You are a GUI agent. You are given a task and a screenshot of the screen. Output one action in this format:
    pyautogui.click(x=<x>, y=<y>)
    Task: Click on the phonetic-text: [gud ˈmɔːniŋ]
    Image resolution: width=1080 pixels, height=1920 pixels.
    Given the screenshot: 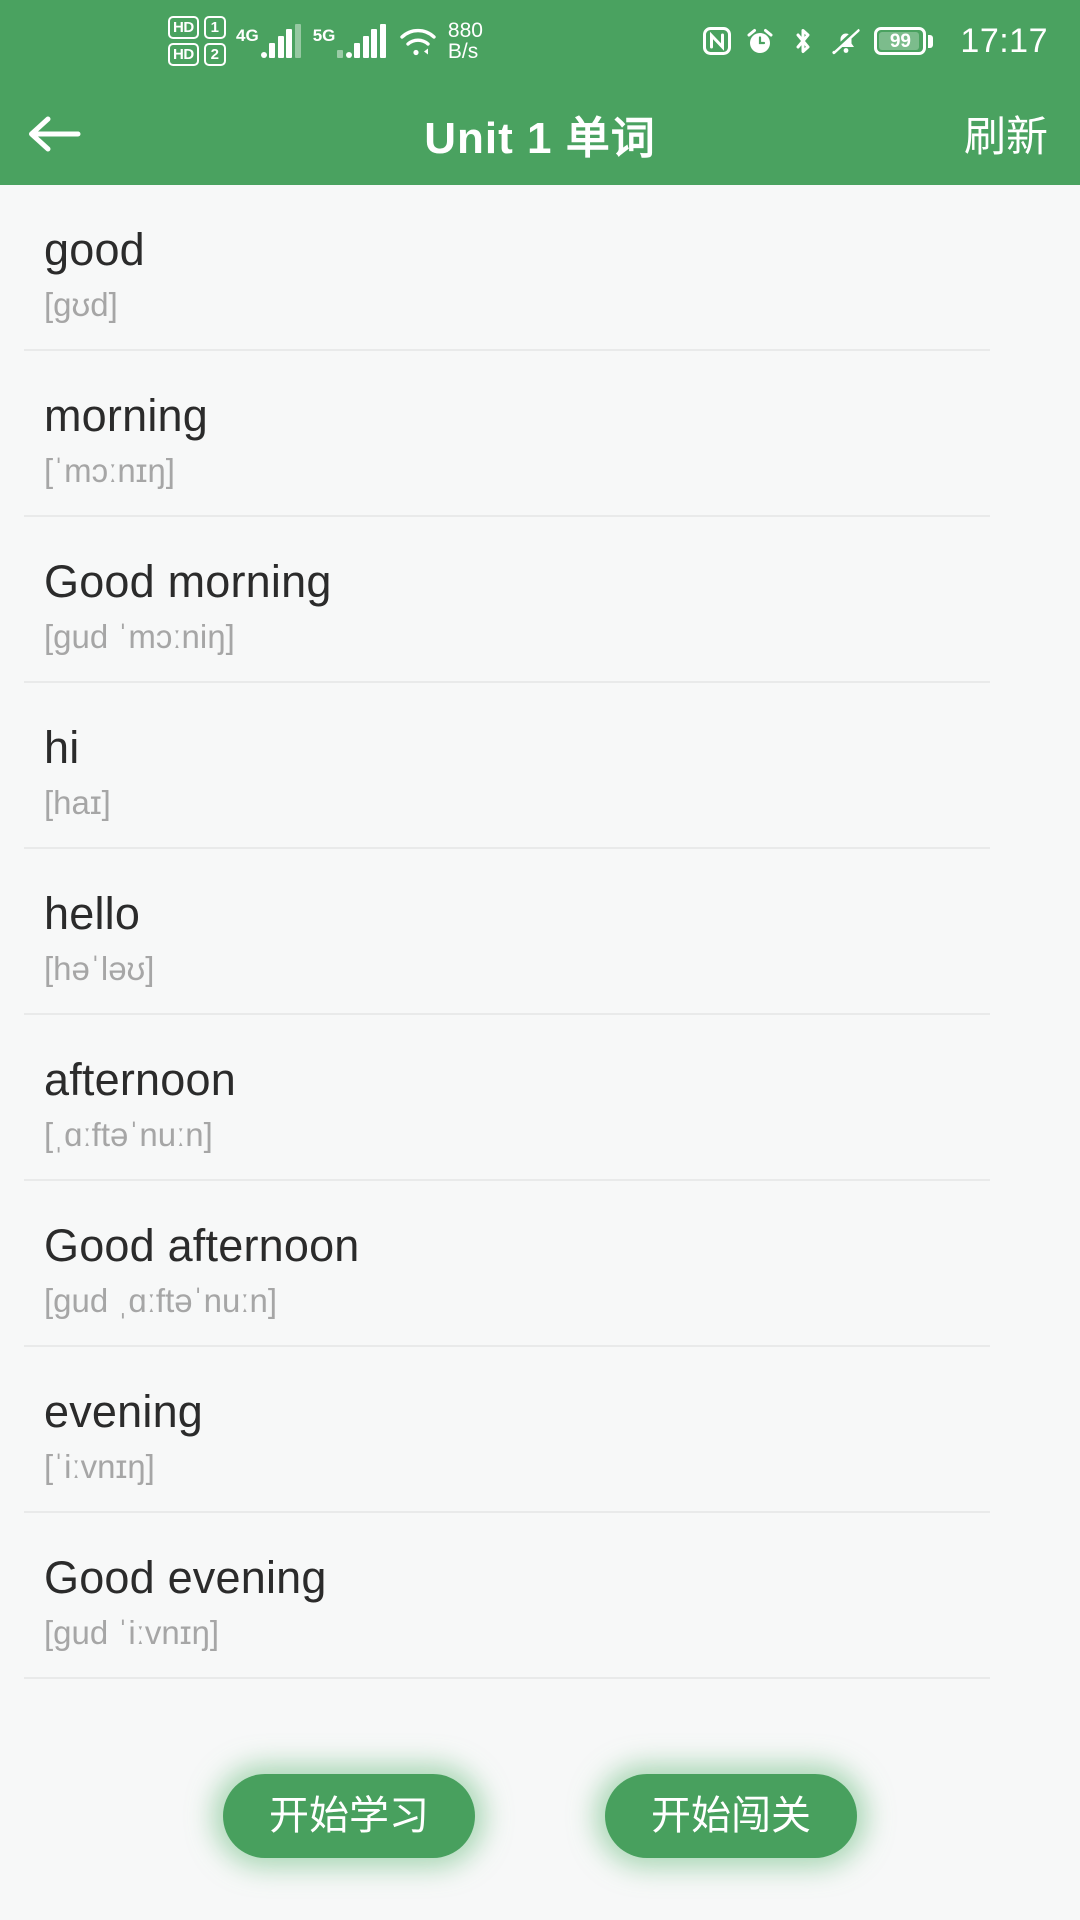 What is the action you would take?
    pyautogui.click(x=139, y=636)
    